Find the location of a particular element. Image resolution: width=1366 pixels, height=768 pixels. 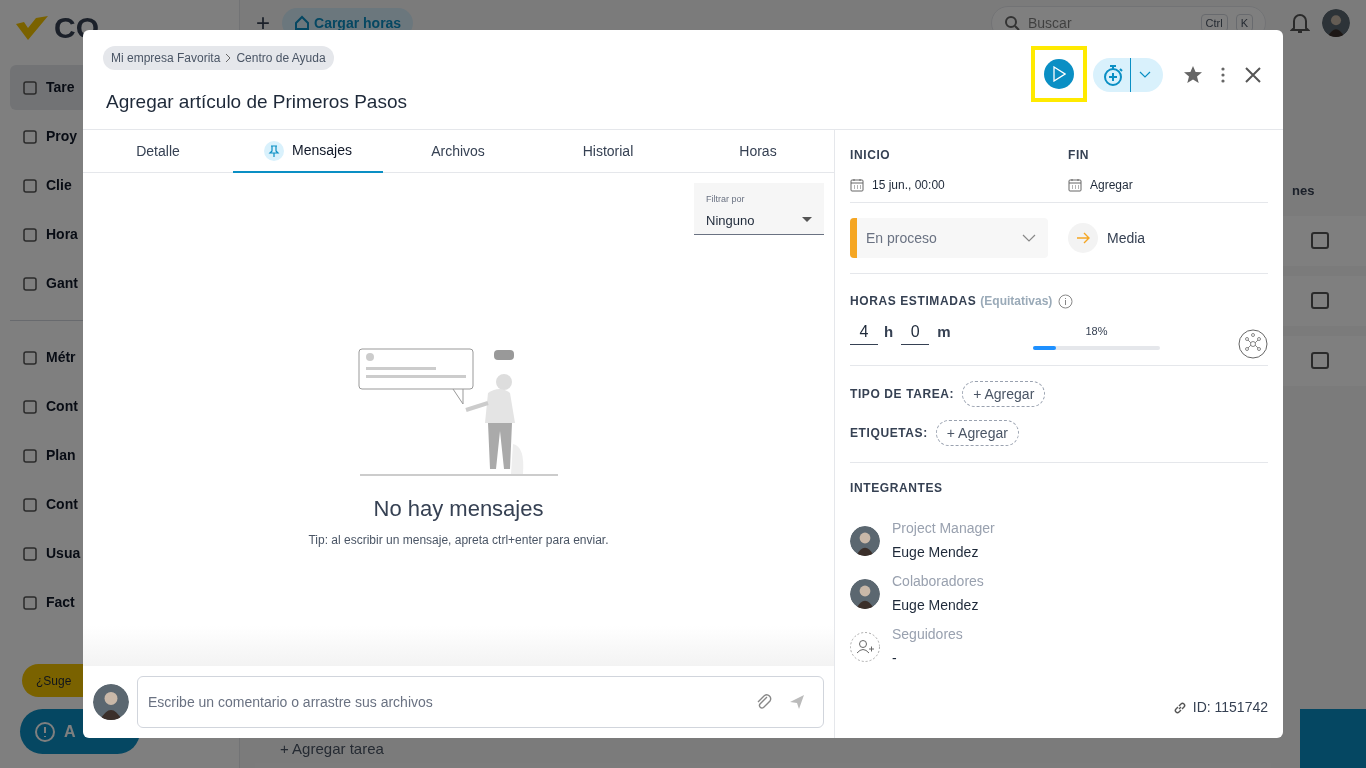

member-role: Seguidores is located at coordinates (927, 634).